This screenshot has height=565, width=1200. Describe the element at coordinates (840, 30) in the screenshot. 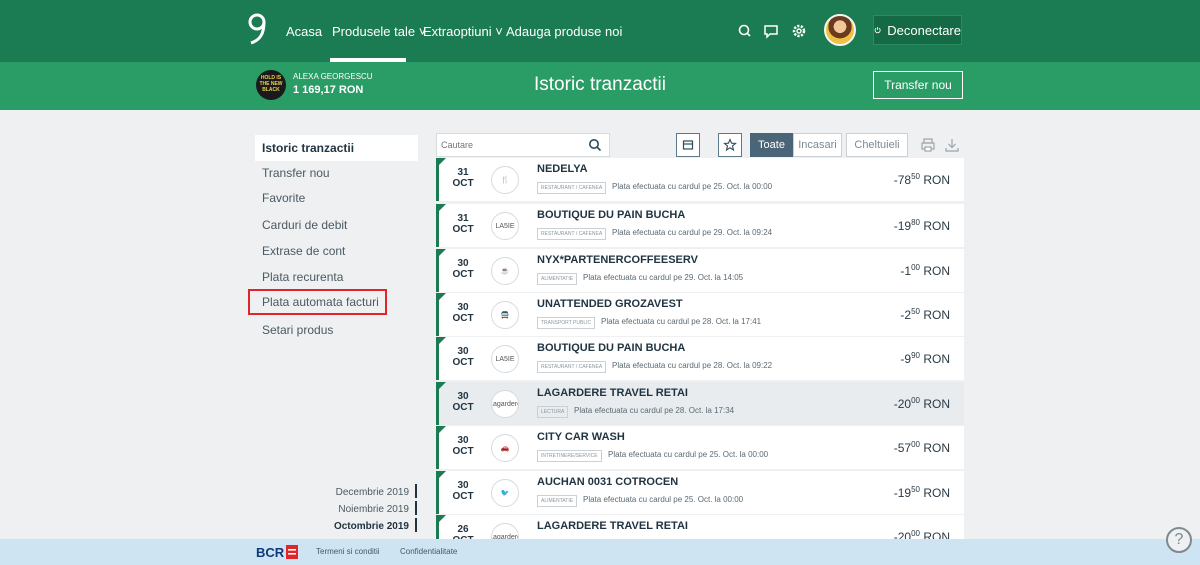

I see `user-avatar` at that location.